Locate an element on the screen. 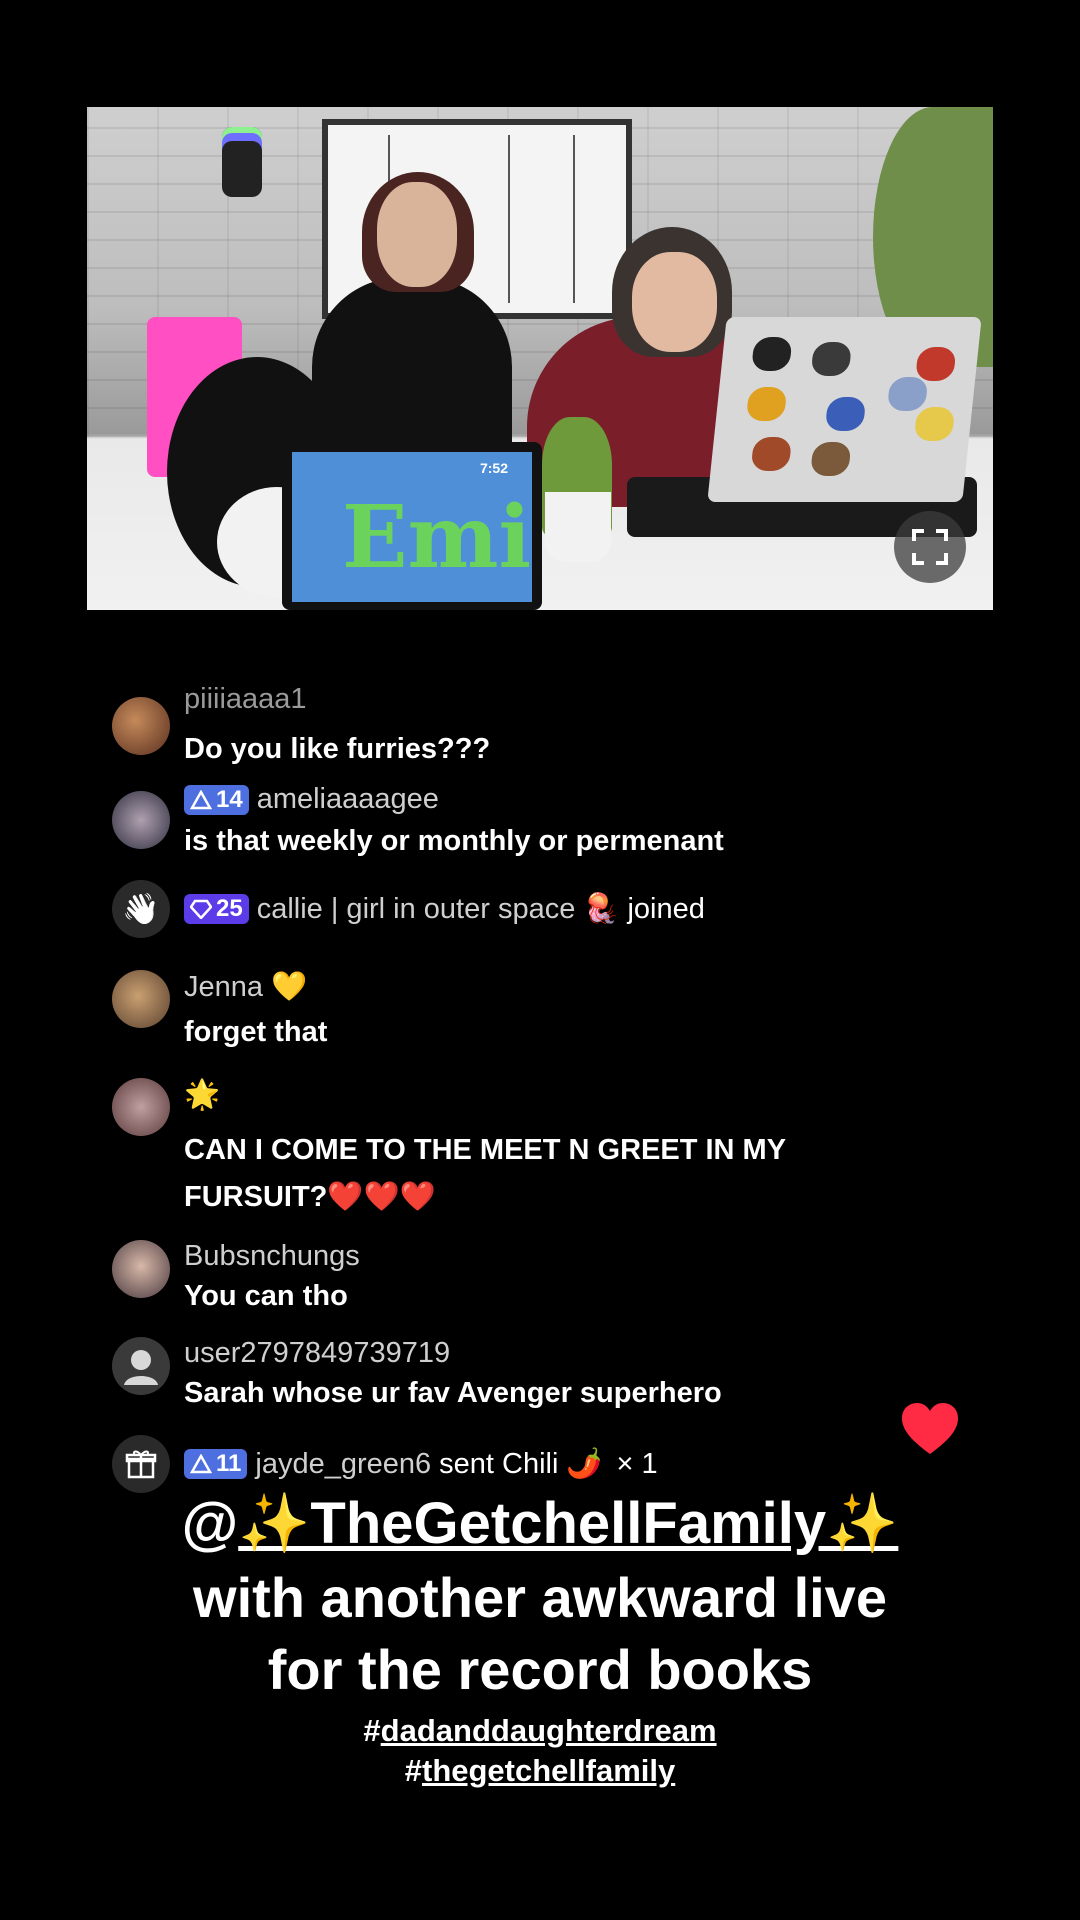 This screenshot has width=1080, height=1920. hashtag-1: #dadanddaughterdream is located at coordinates (540, 1731).